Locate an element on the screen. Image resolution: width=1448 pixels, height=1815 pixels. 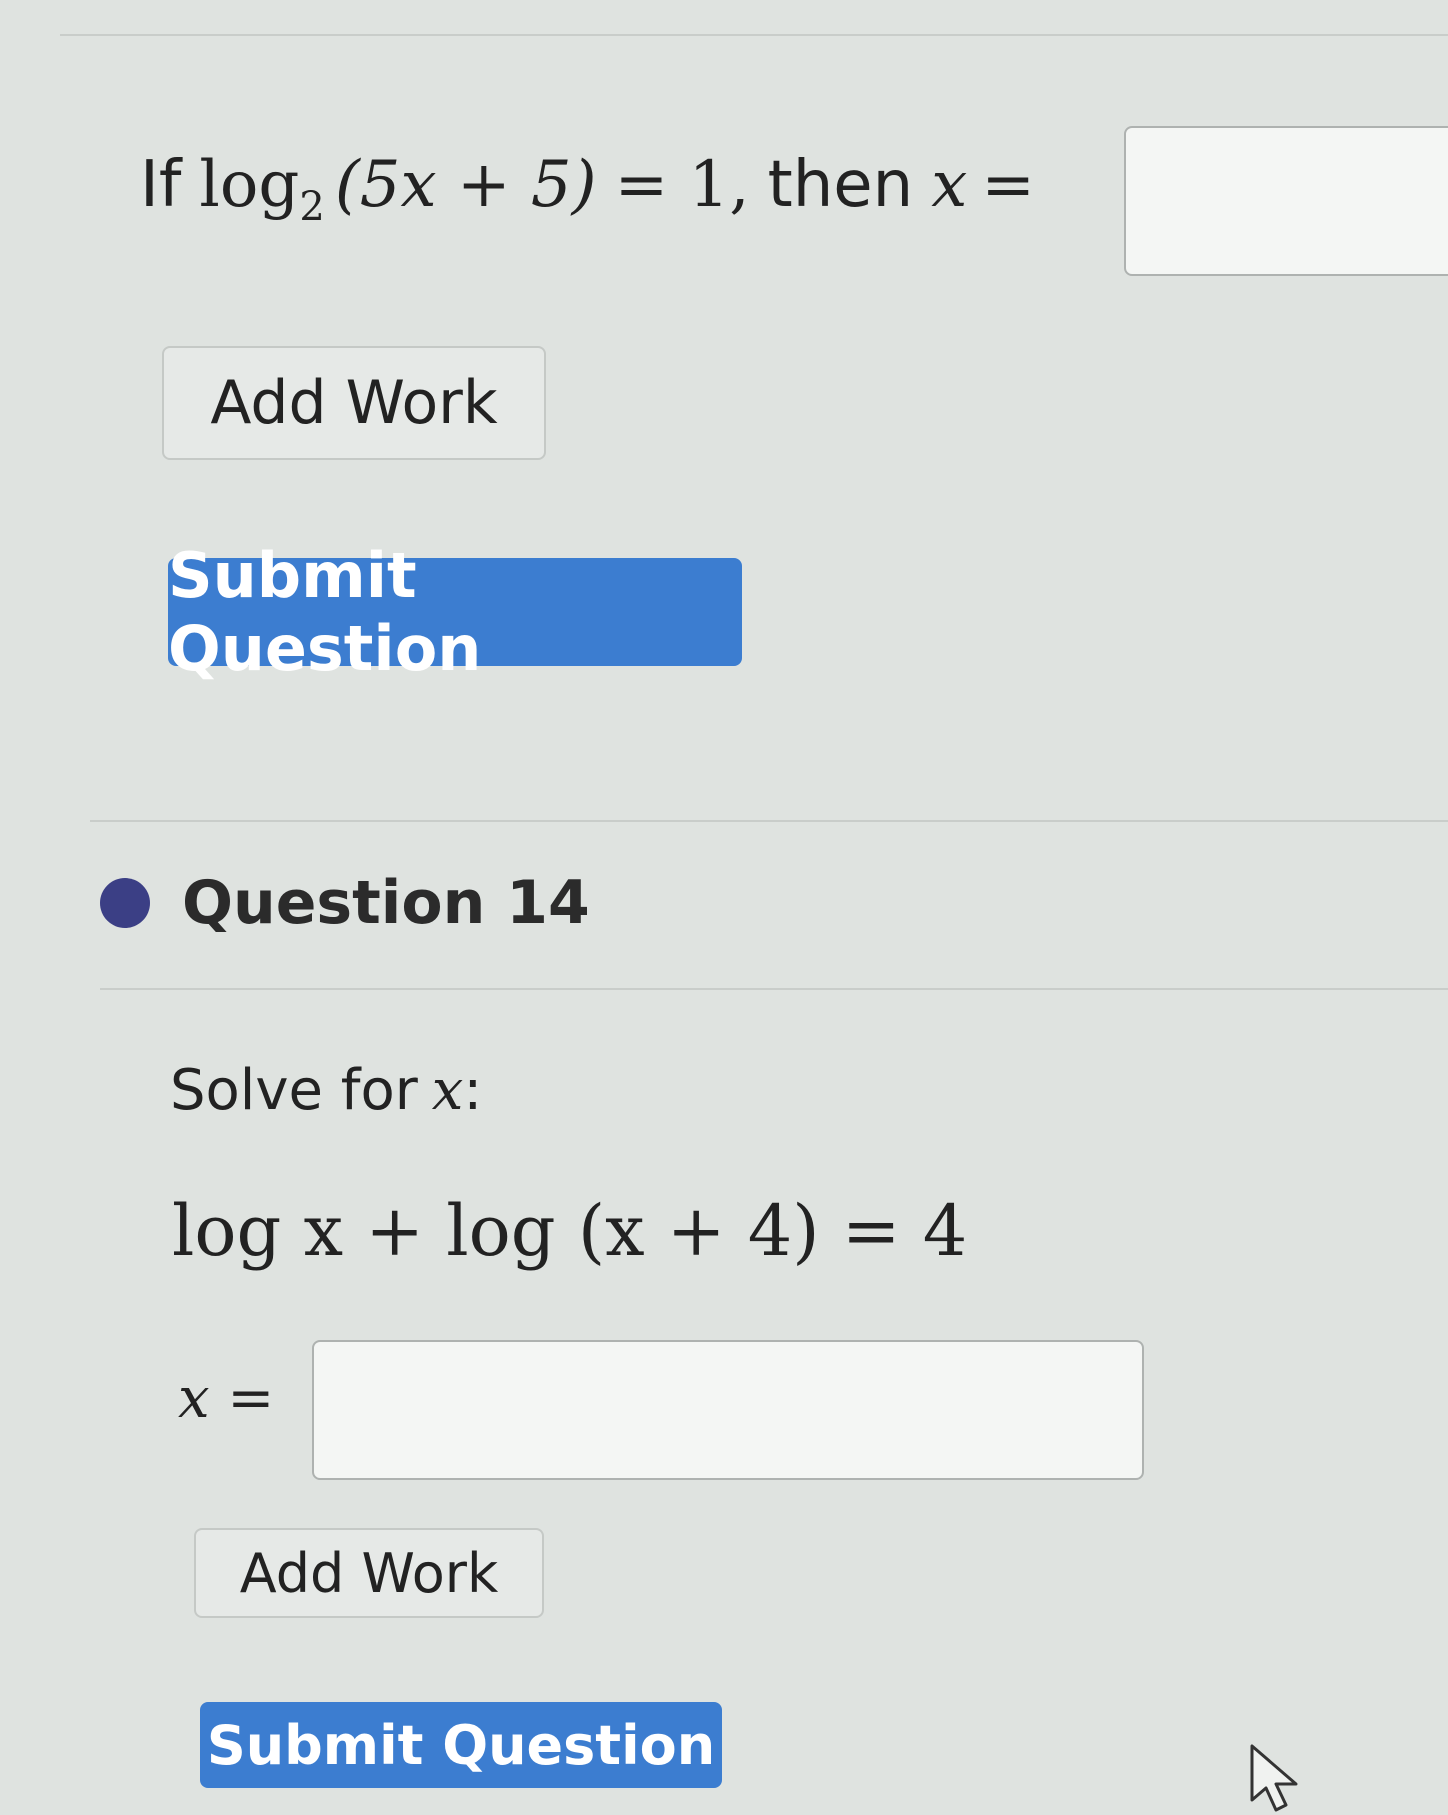
mouse-pointer-icon is located at coordinates (1274, 1778).